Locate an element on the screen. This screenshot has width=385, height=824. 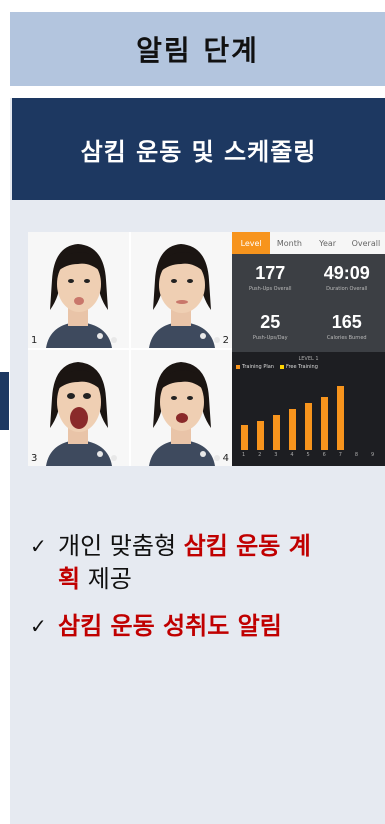
page-title: 알림 단계 is located at coordinates (197, 50).